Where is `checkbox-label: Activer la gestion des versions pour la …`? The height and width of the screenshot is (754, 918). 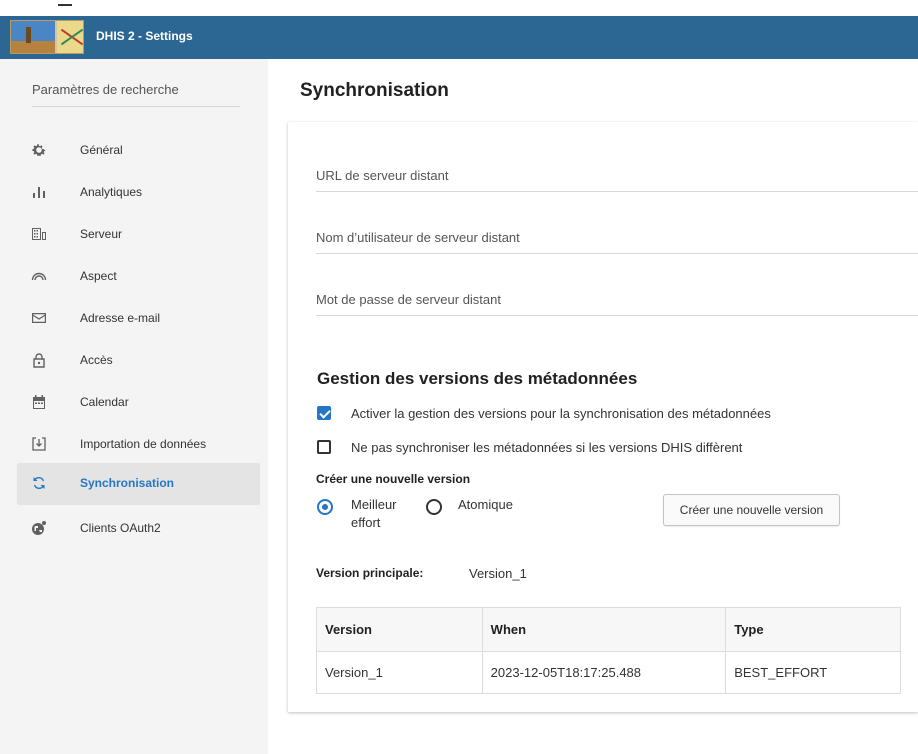 checkbox-label: Activer la gestion des versions pour la … is located at coordinates (561, 413).